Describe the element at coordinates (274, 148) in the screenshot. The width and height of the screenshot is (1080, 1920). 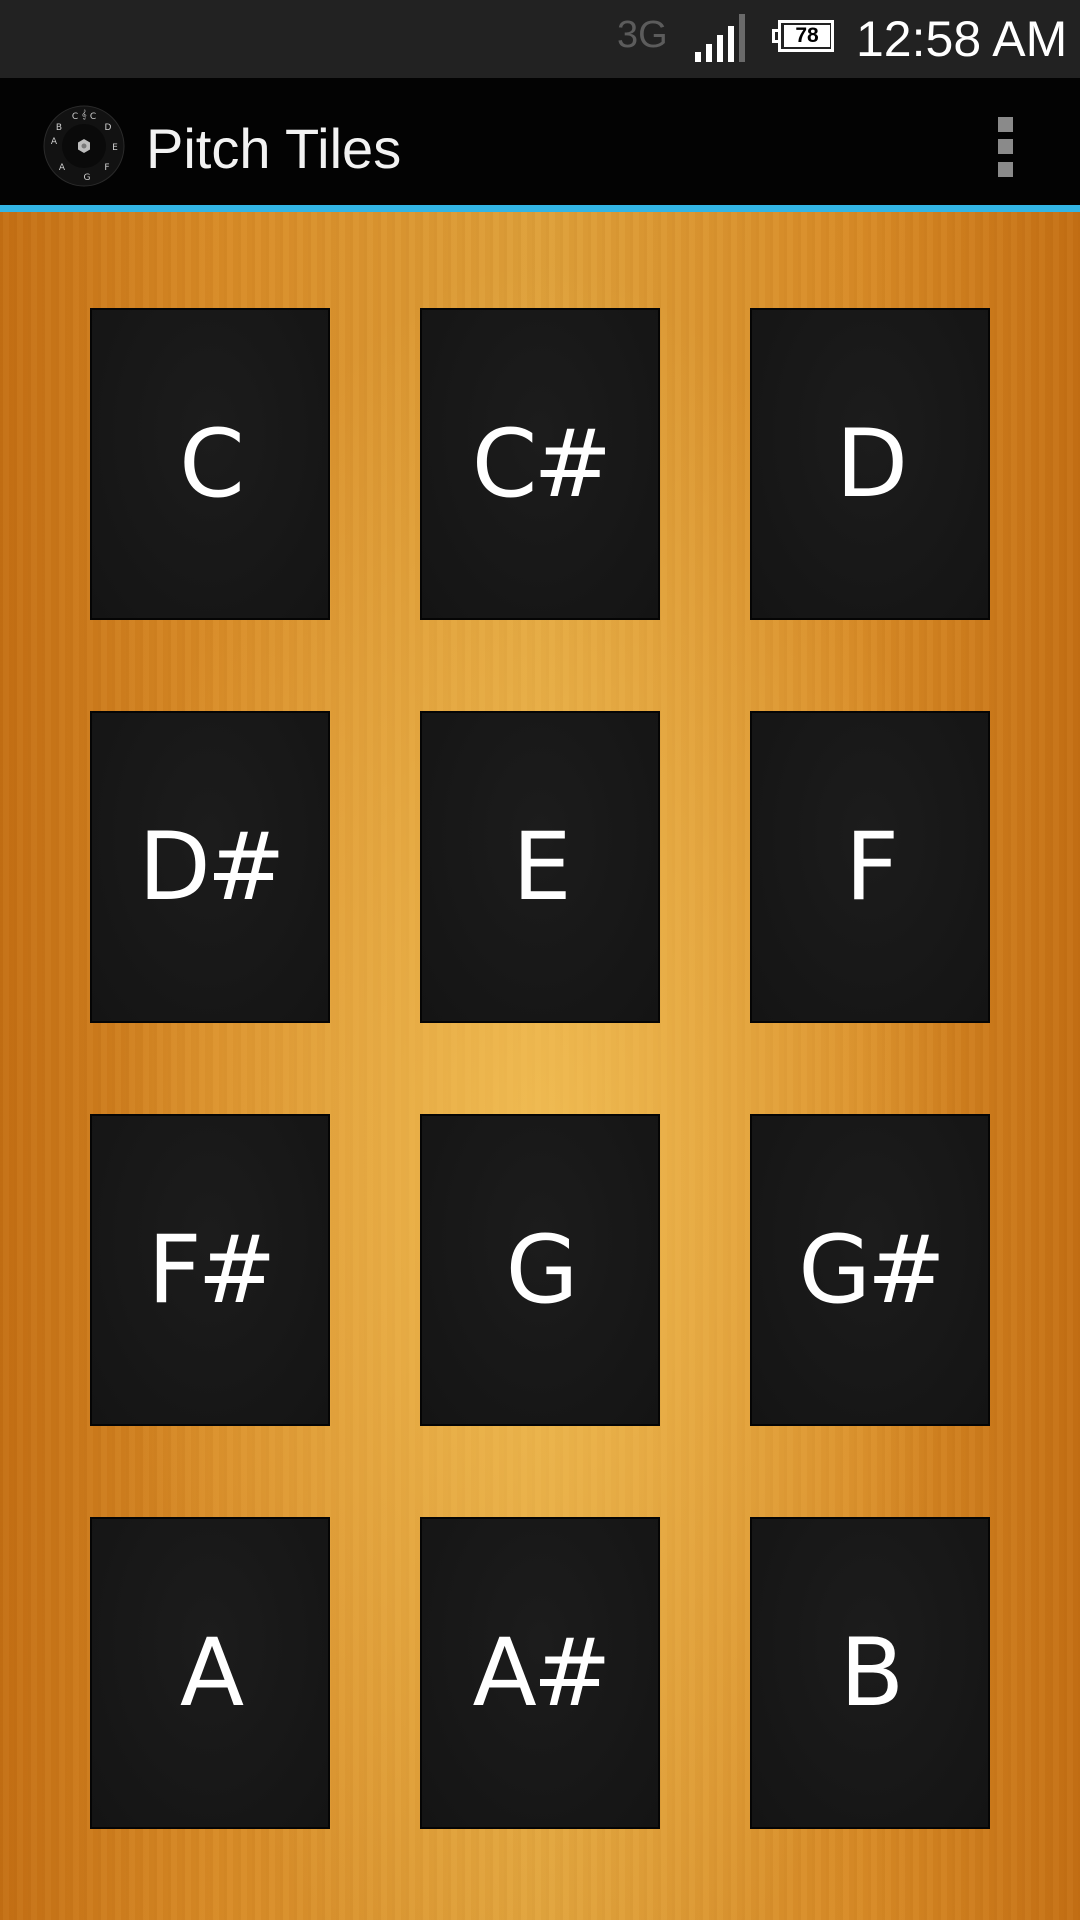
I see `app-title: Pitch Tiles` at that location.